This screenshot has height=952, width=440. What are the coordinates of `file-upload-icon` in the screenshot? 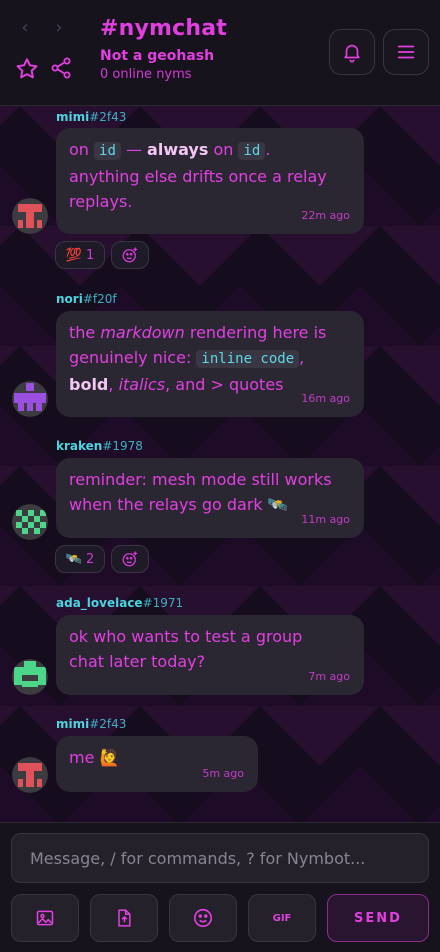 It's located at (124, 918).